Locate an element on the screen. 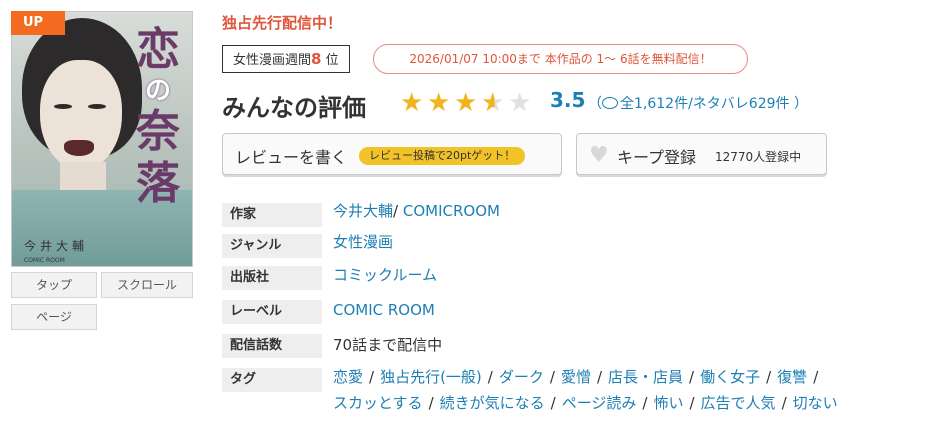 This screenshot has width=943, height=422. tag-link: ページ読み is located at coordinates (599, 403).